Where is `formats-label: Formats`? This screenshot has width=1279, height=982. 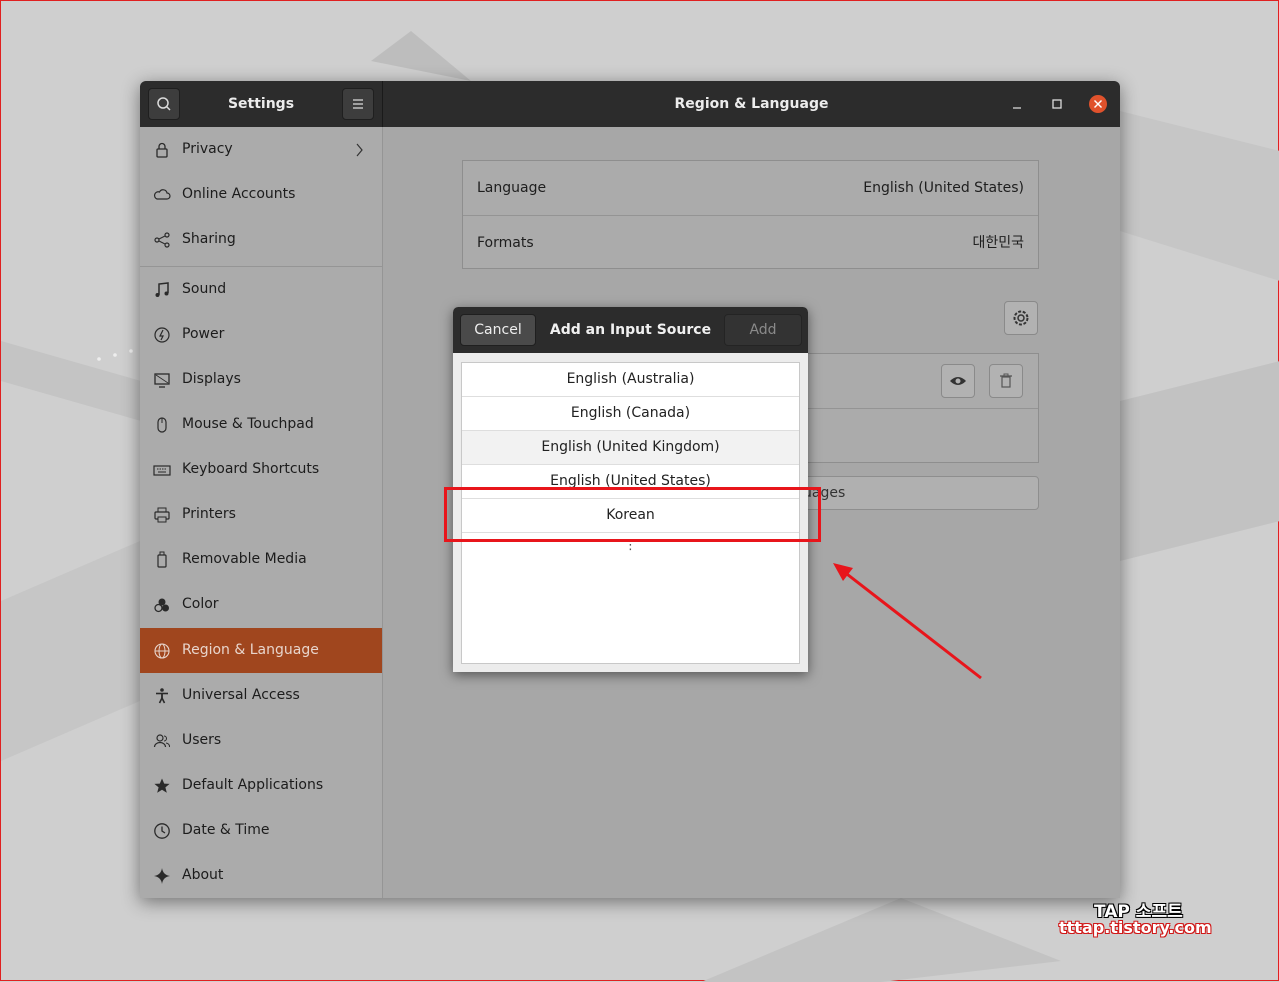
formats-label: Formats is located at coordinates (505, 243).